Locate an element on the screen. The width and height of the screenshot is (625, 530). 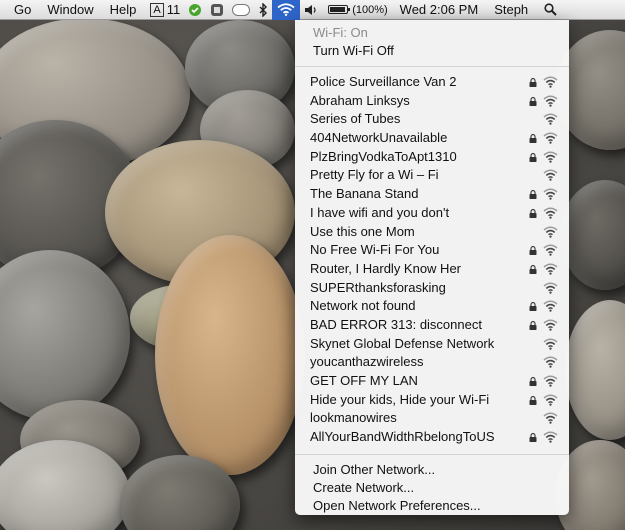
toggle-status-icon is located at coordinates (241, 9).